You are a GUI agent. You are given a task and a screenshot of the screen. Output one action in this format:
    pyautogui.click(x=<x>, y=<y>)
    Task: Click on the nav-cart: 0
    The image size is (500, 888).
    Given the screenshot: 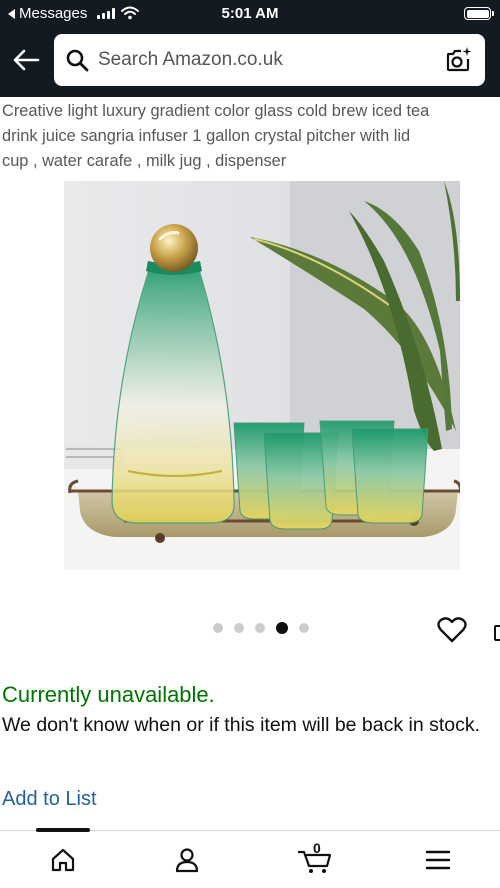 What is the action you would take?
    pyautogui.click(x=315, y=858)
    